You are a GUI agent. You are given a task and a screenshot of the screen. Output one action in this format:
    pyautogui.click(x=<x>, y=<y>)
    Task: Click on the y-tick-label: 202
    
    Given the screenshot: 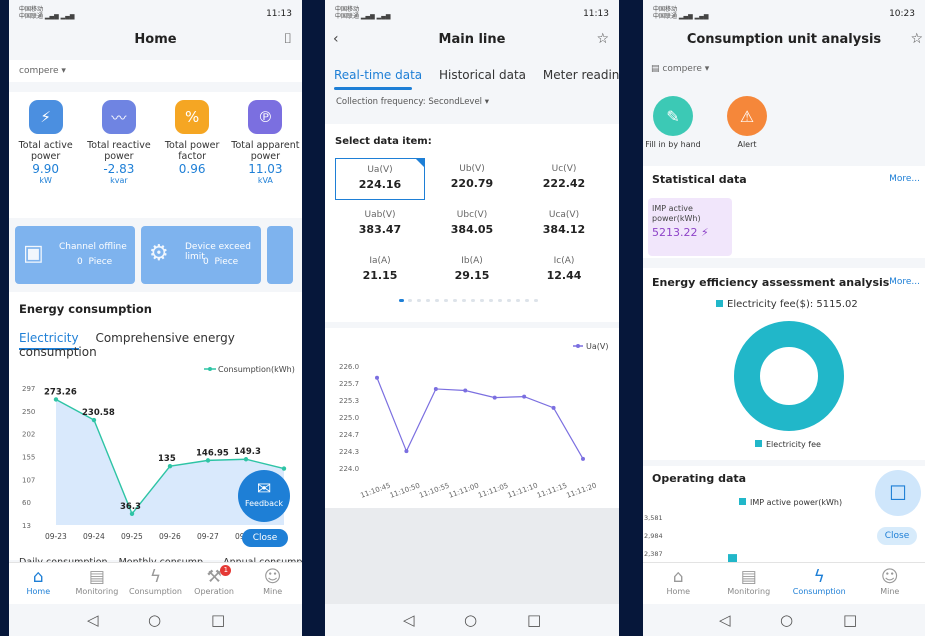 What is the action you would take?
    pyautogui.click(x=28, y=435)
    